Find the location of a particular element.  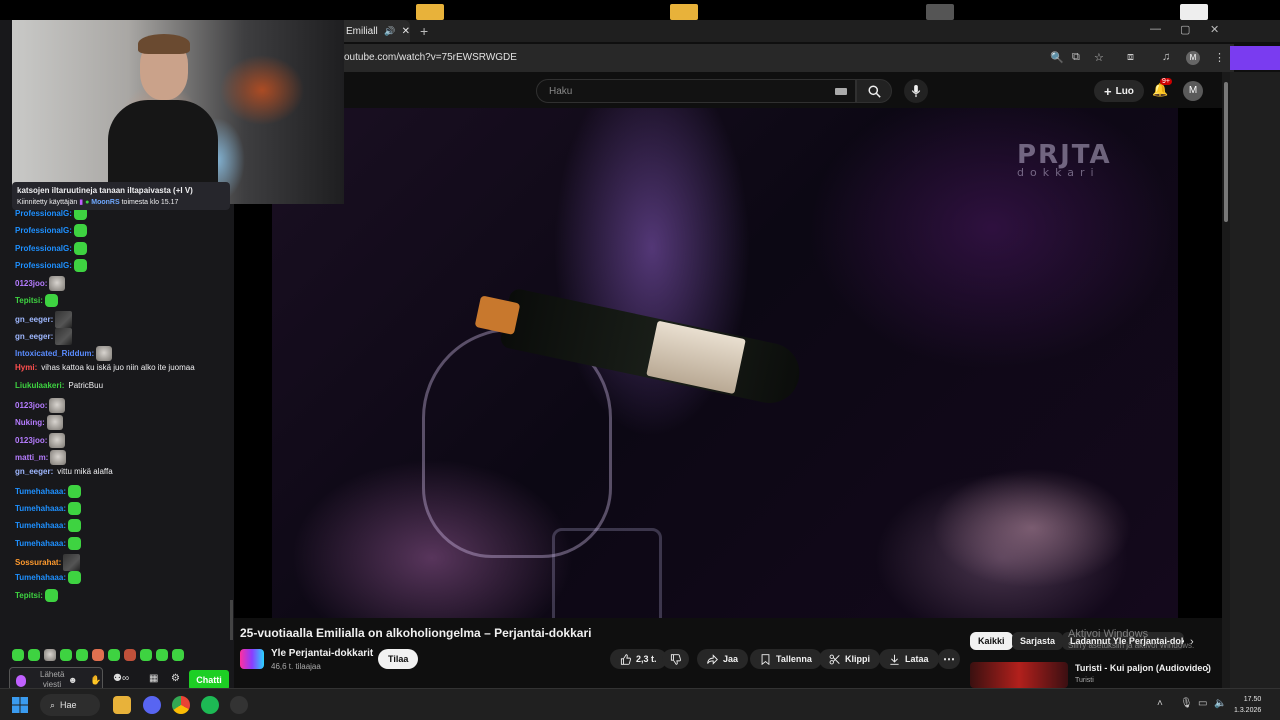

zoom-icon: 🔍 is located at coordinates (1057, 57).